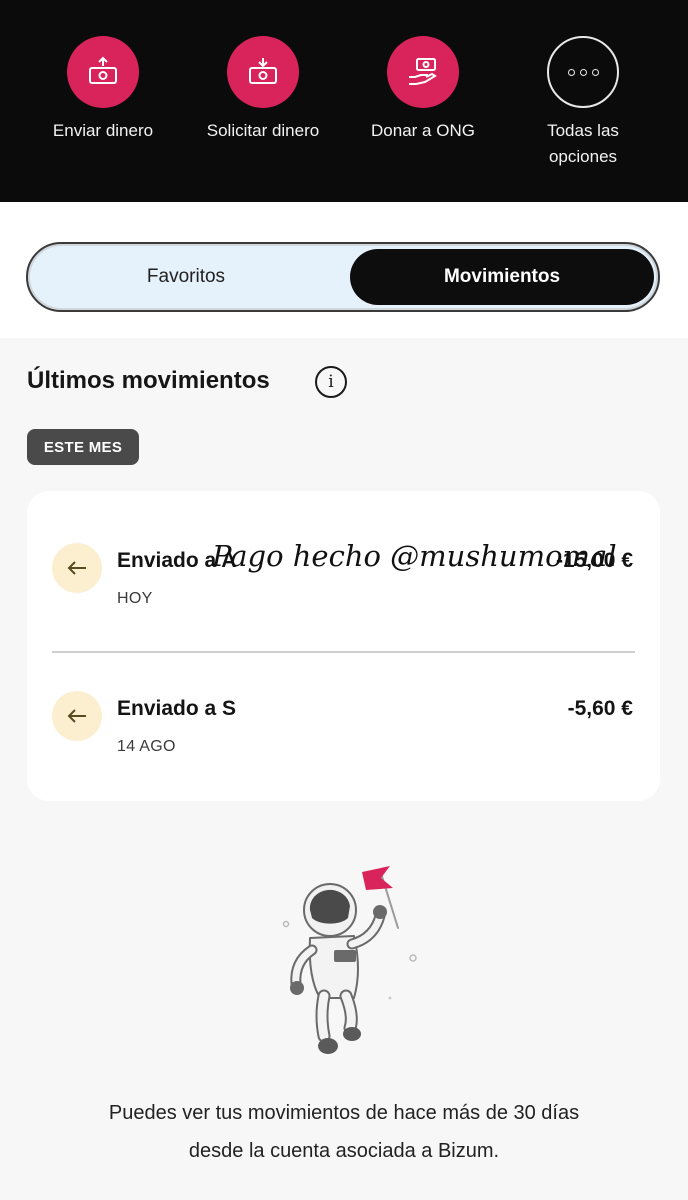  I want to click on handwritten-overlay-note: Pago hecho @mushumomal, so click(414, 556).